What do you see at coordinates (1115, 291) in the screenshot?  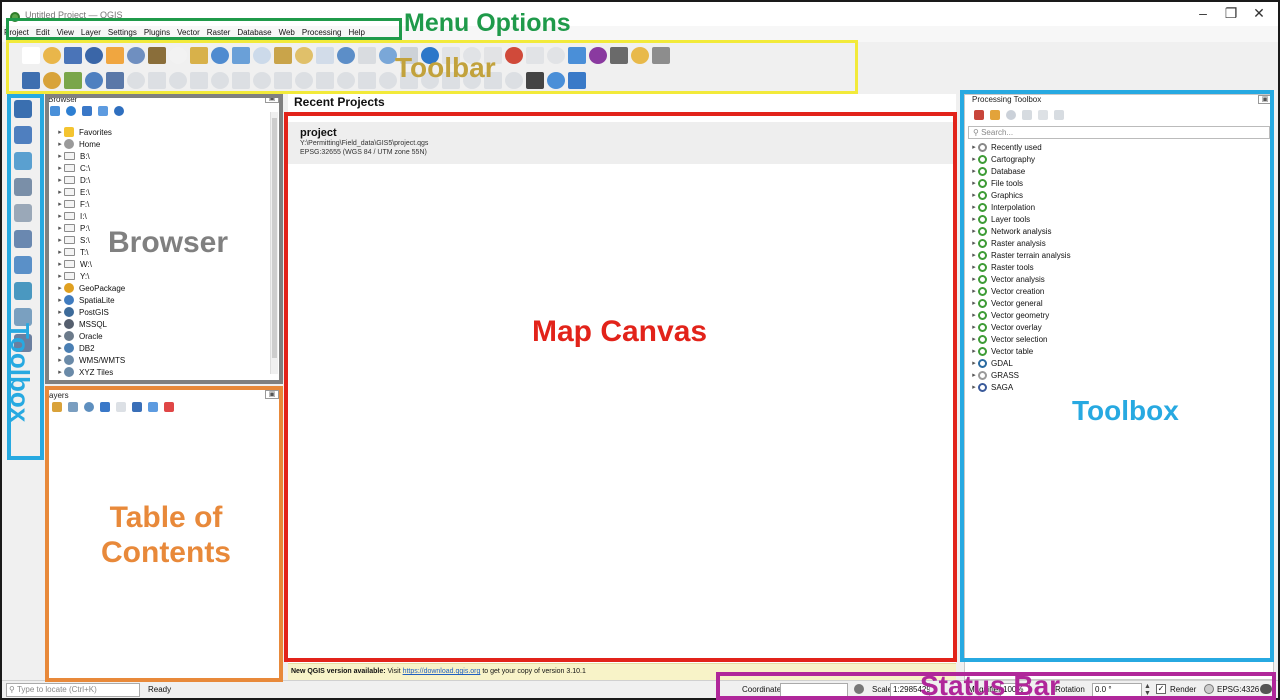 I see `toolbox-item-vector-creation: ▸ Vector creation` at bounding box center [1115, 291].